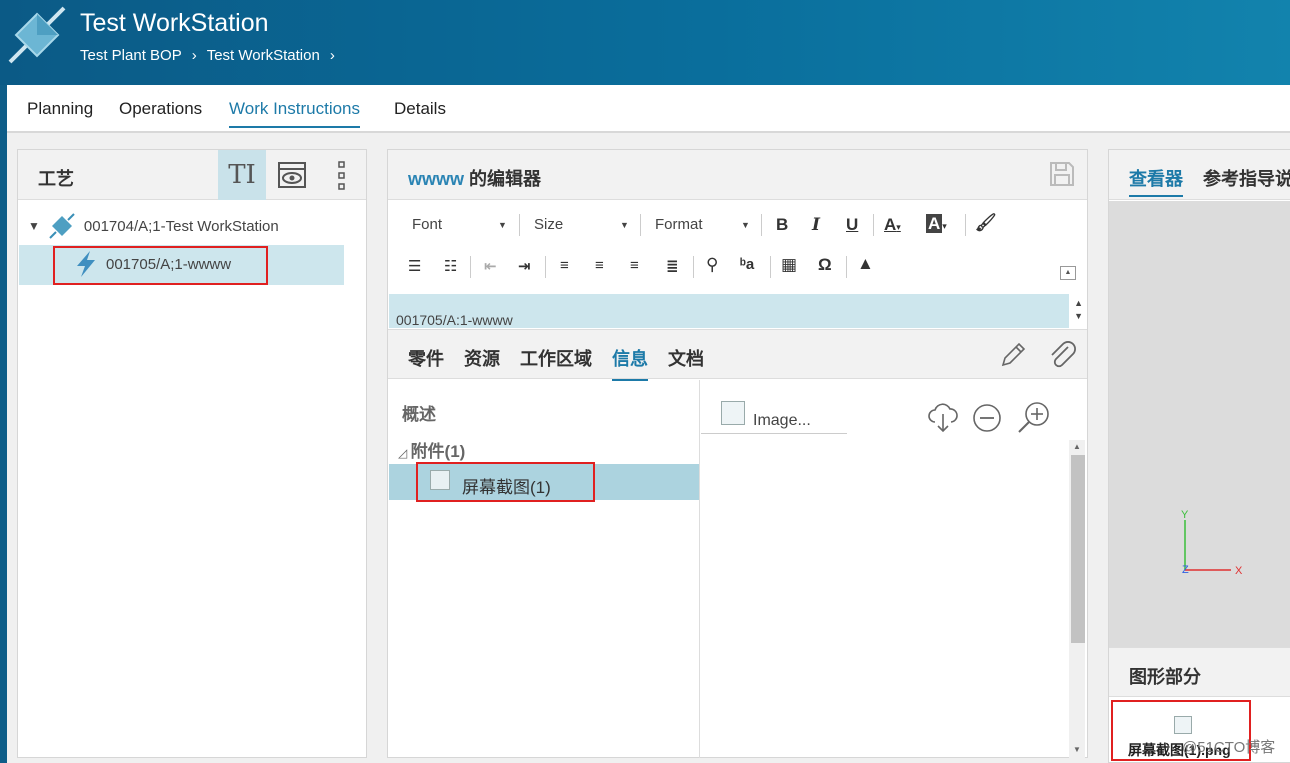  What do you see at coordinates (1199, 424) in the screenshot?
I see `3d-viewer: Y X Z` at bounding box center [1199, 424].